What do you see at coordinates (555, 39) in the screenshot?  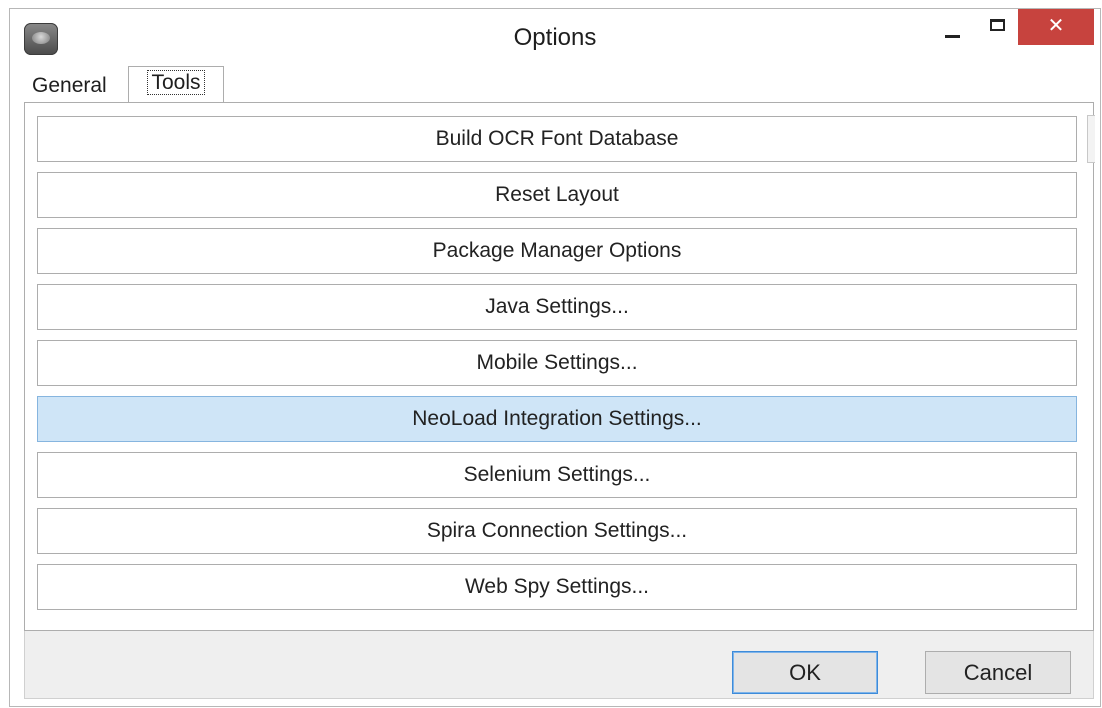 I see `title-bar: Options ✕` at bounding box center [555, 39].